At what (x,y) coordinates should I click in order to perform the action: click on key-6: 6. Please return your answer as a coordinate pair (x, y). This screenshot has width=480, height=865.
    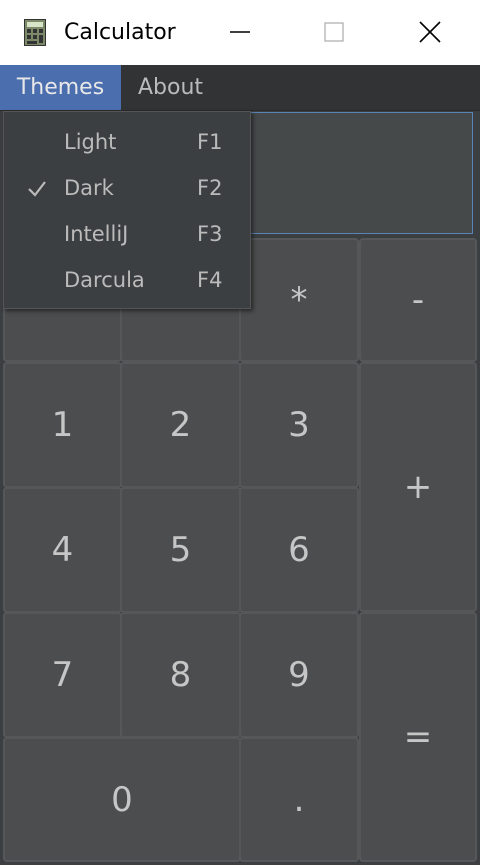
    Looking at the image, I should click on (299, 550).